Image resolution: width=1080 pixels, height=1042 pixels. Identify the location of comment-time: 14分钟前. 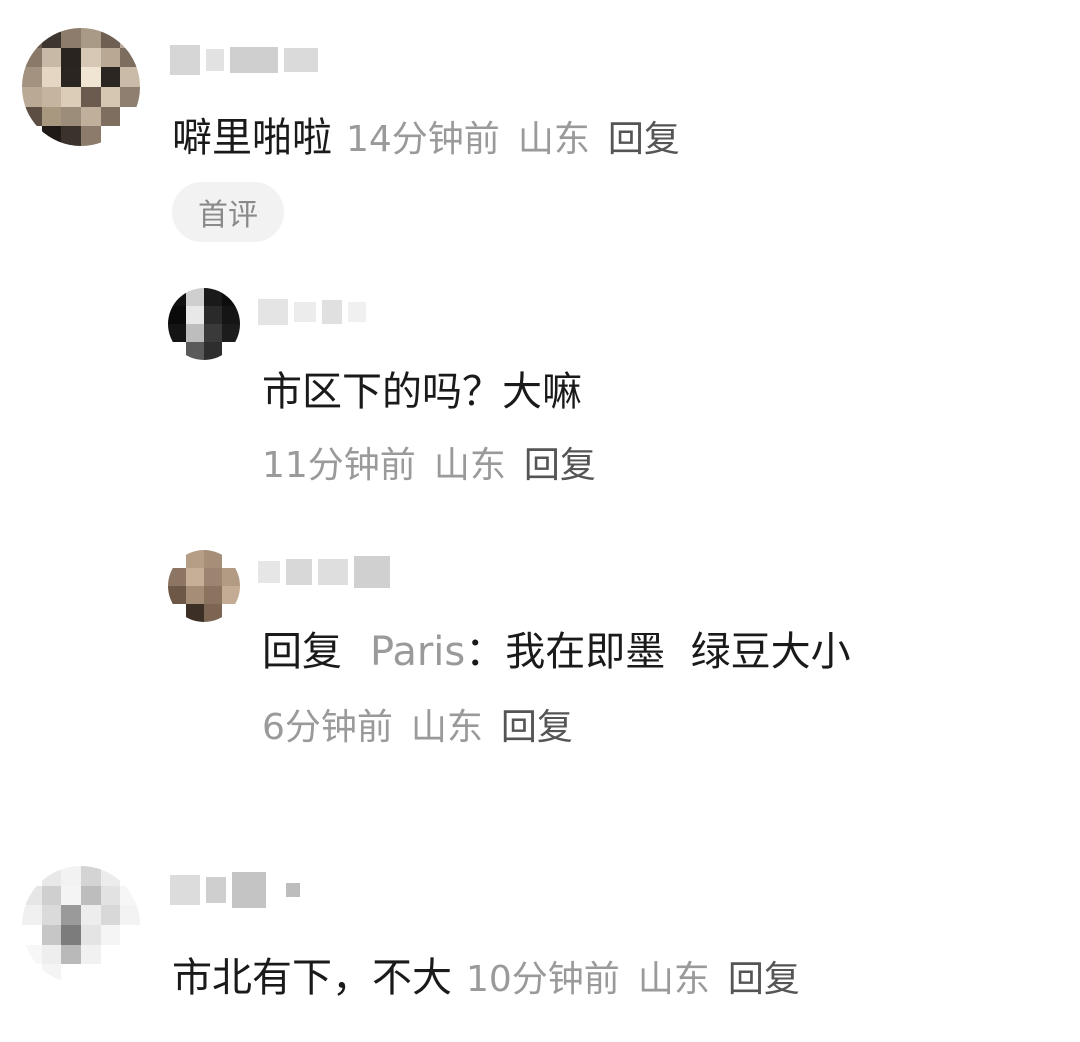
(423, 139).